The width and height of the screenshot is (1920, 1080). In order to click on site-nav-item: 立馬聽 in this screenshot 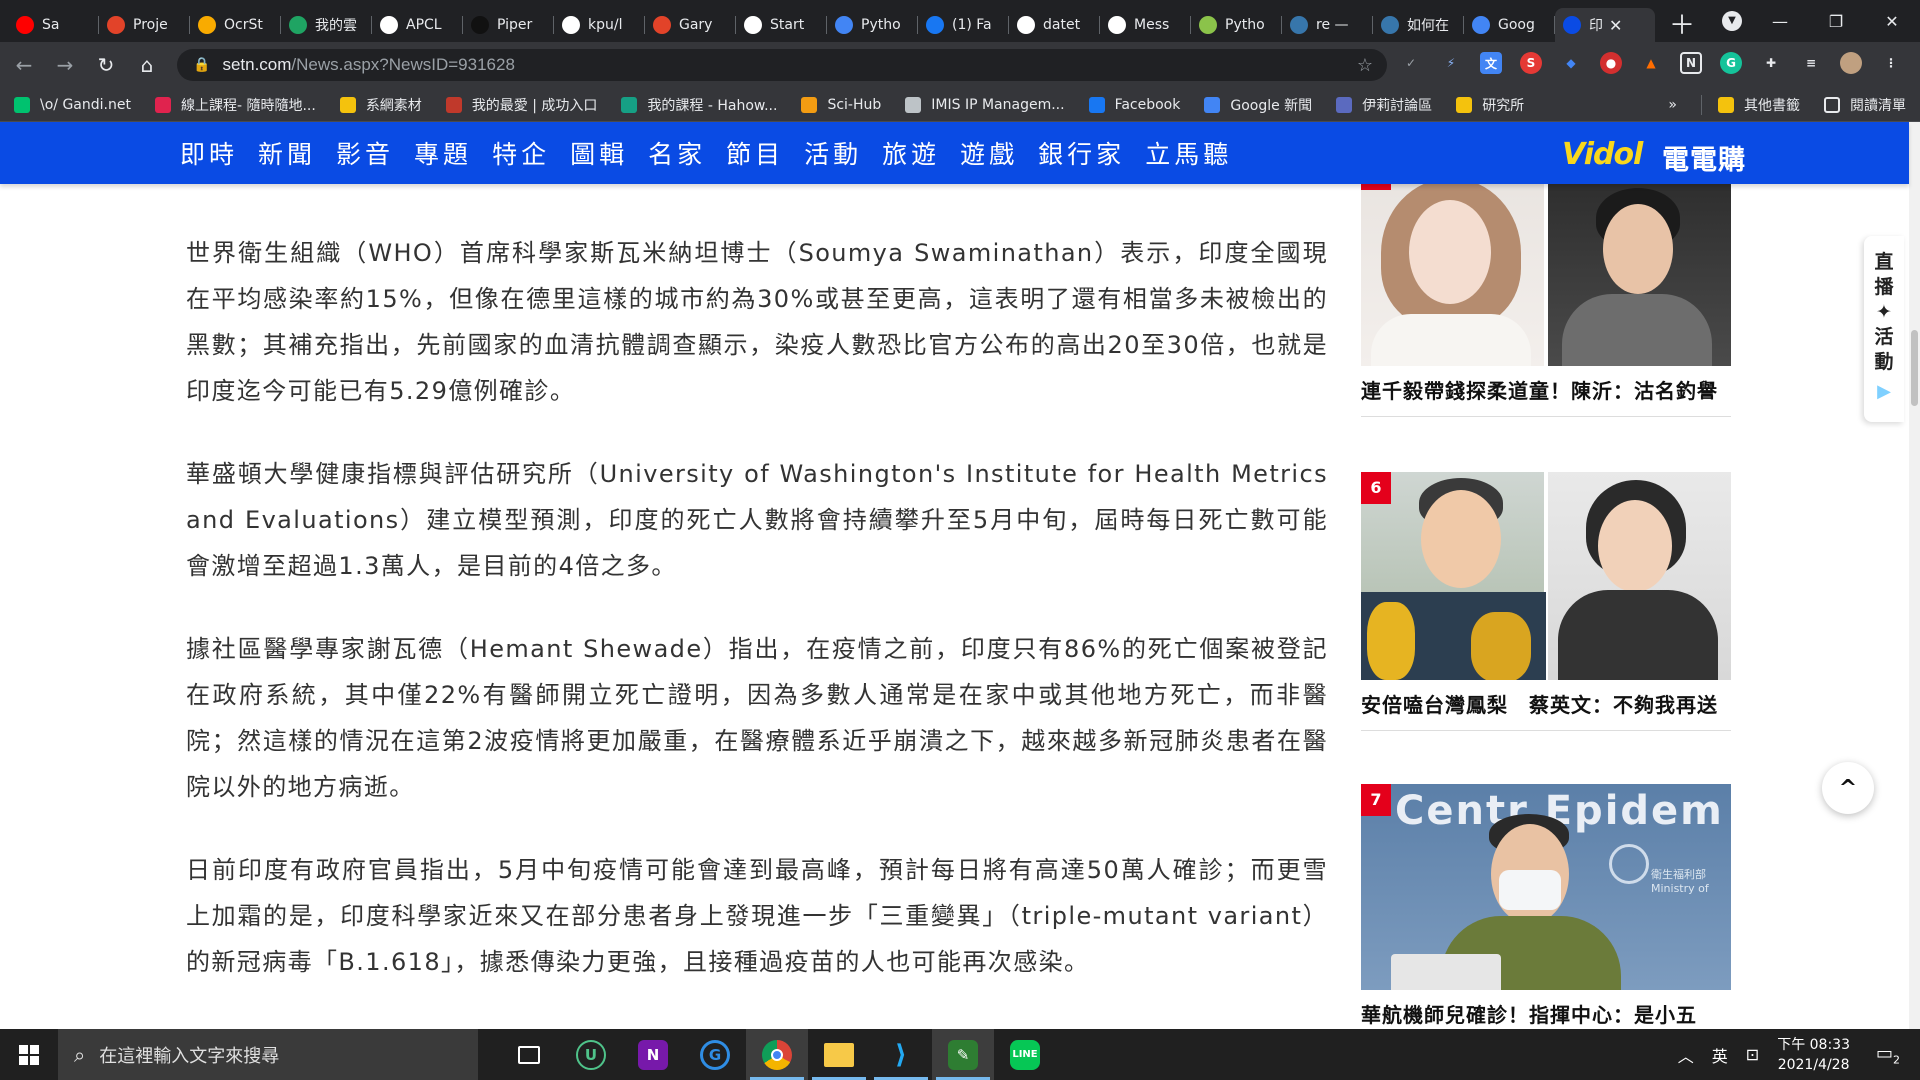, I will do `click(1188, 153)`.